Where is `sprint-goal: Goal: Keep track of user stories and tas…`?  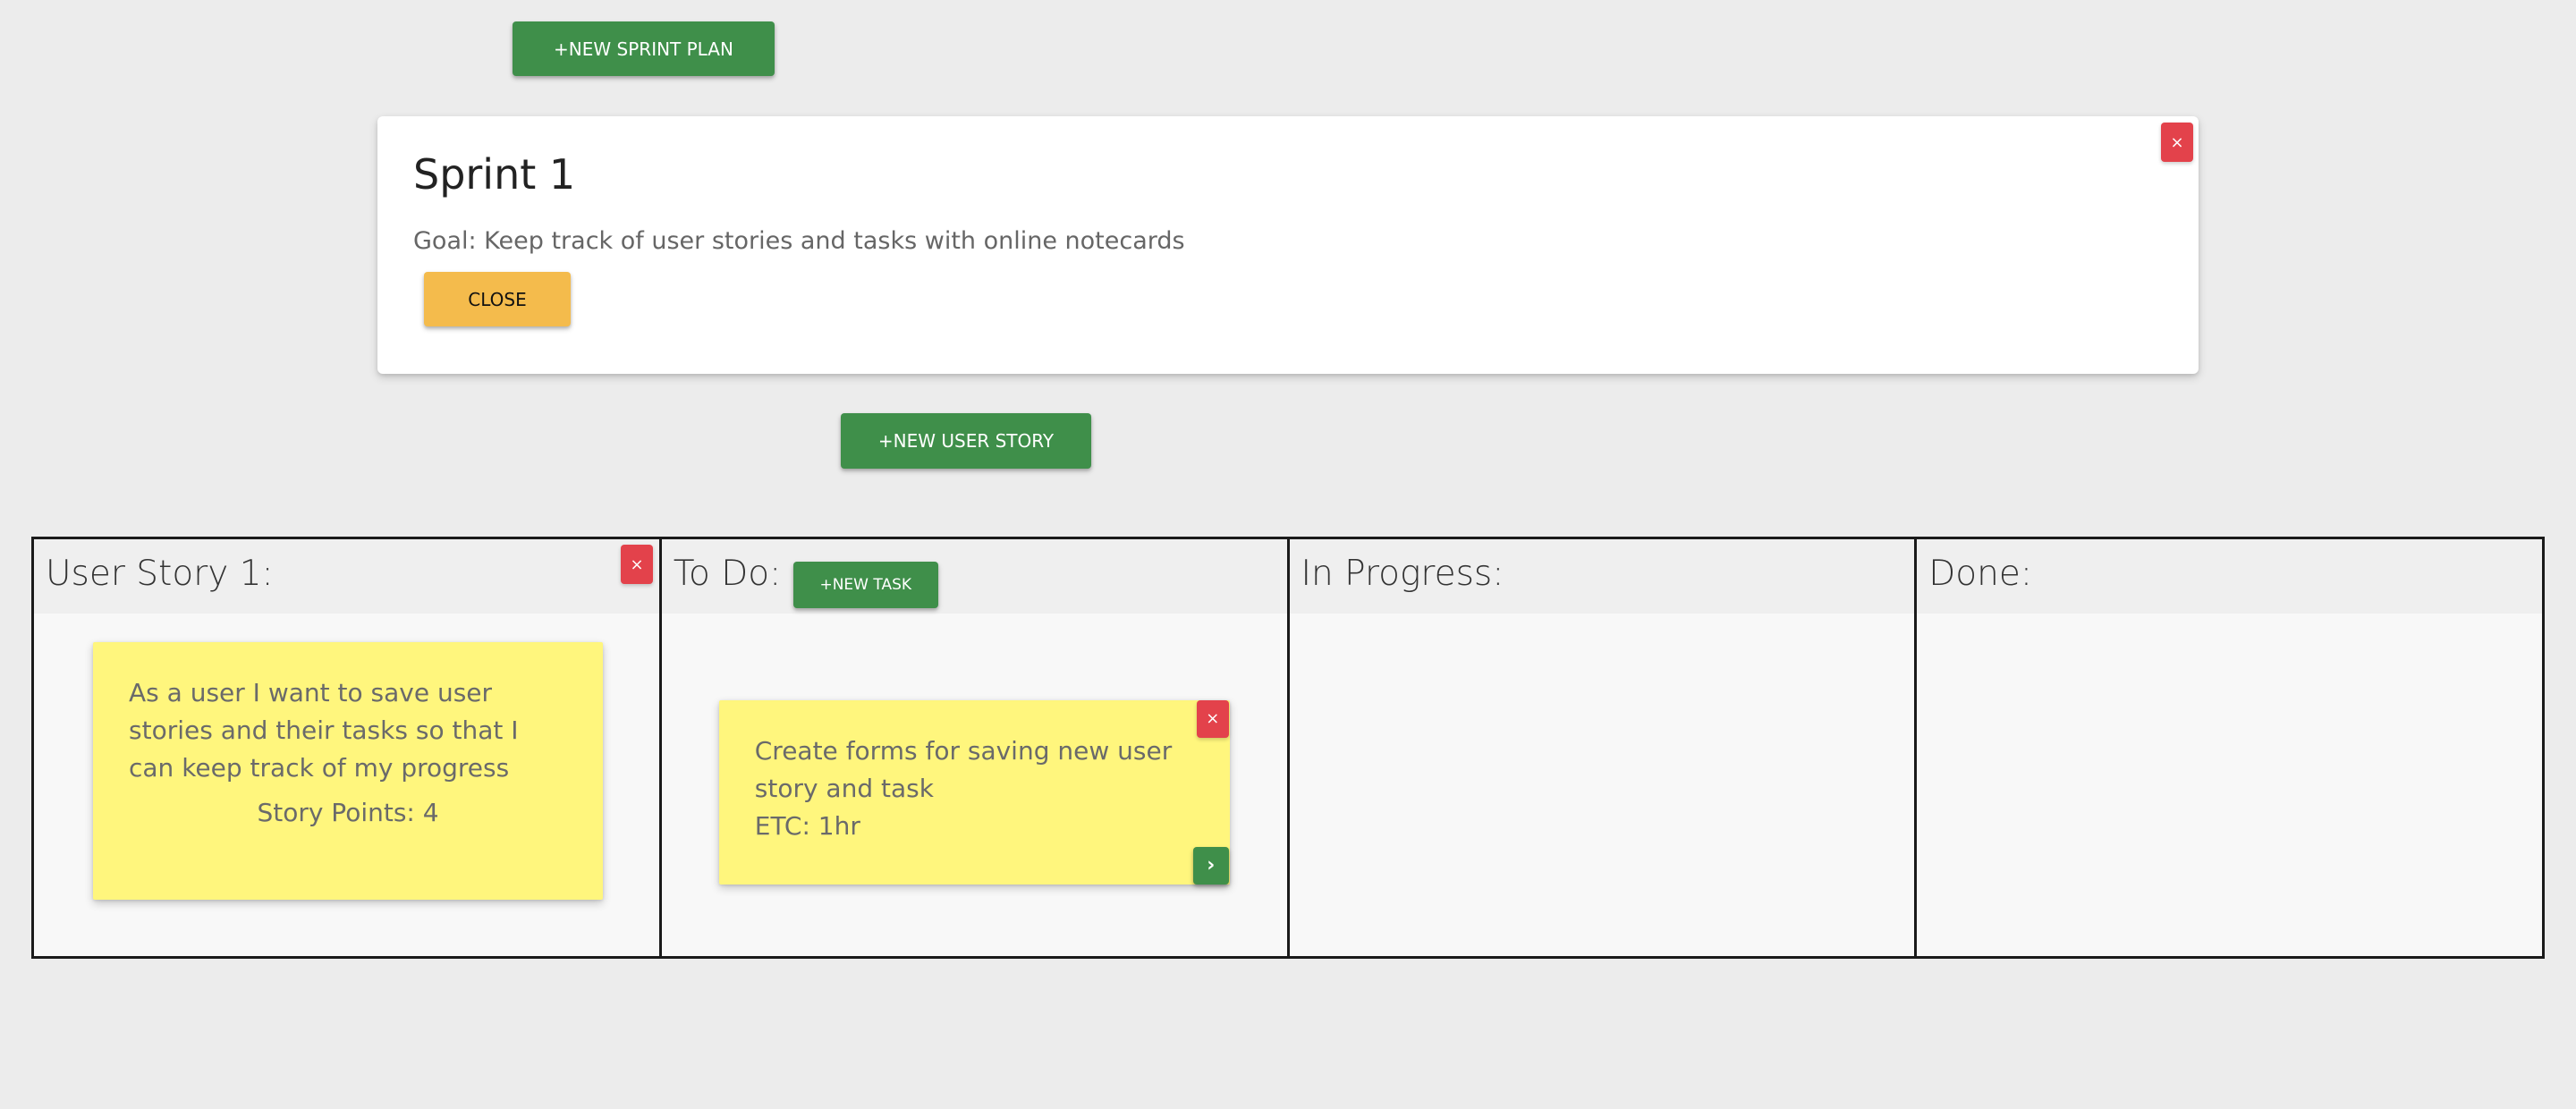
sprint-goal: Goal: Keep track of user stories and tas… is located at coordinates (799, 241).